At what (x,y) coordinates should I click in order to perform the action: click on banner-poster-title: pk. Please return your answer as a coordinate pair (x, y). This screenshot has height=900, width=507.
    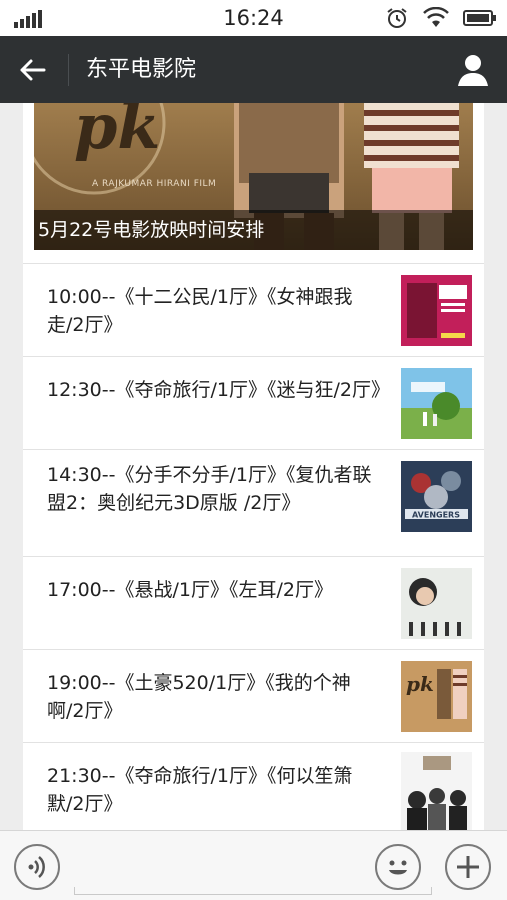
    Looking at the image, I should click on (117, 133).